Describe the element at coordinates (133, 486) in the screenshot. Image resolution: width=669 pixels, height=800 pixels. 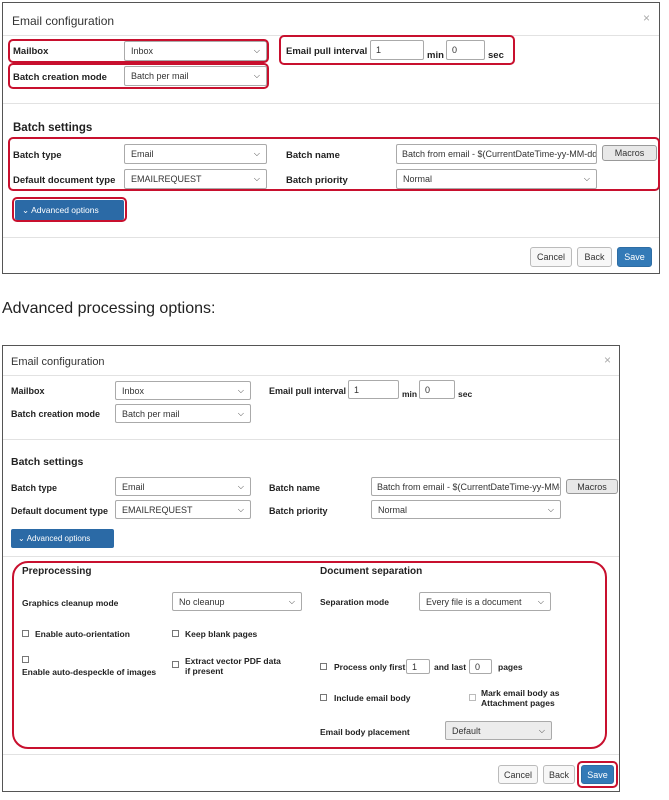
I see `batch-type-value: Email` at that location.